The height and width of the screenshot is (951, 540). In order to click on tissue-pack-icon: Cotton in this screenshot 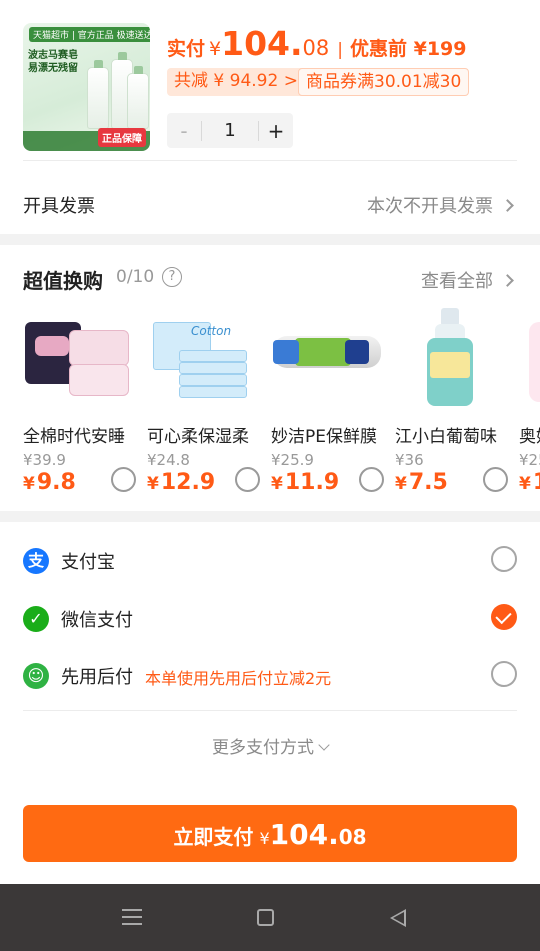, I will do `click(203, 357)`.